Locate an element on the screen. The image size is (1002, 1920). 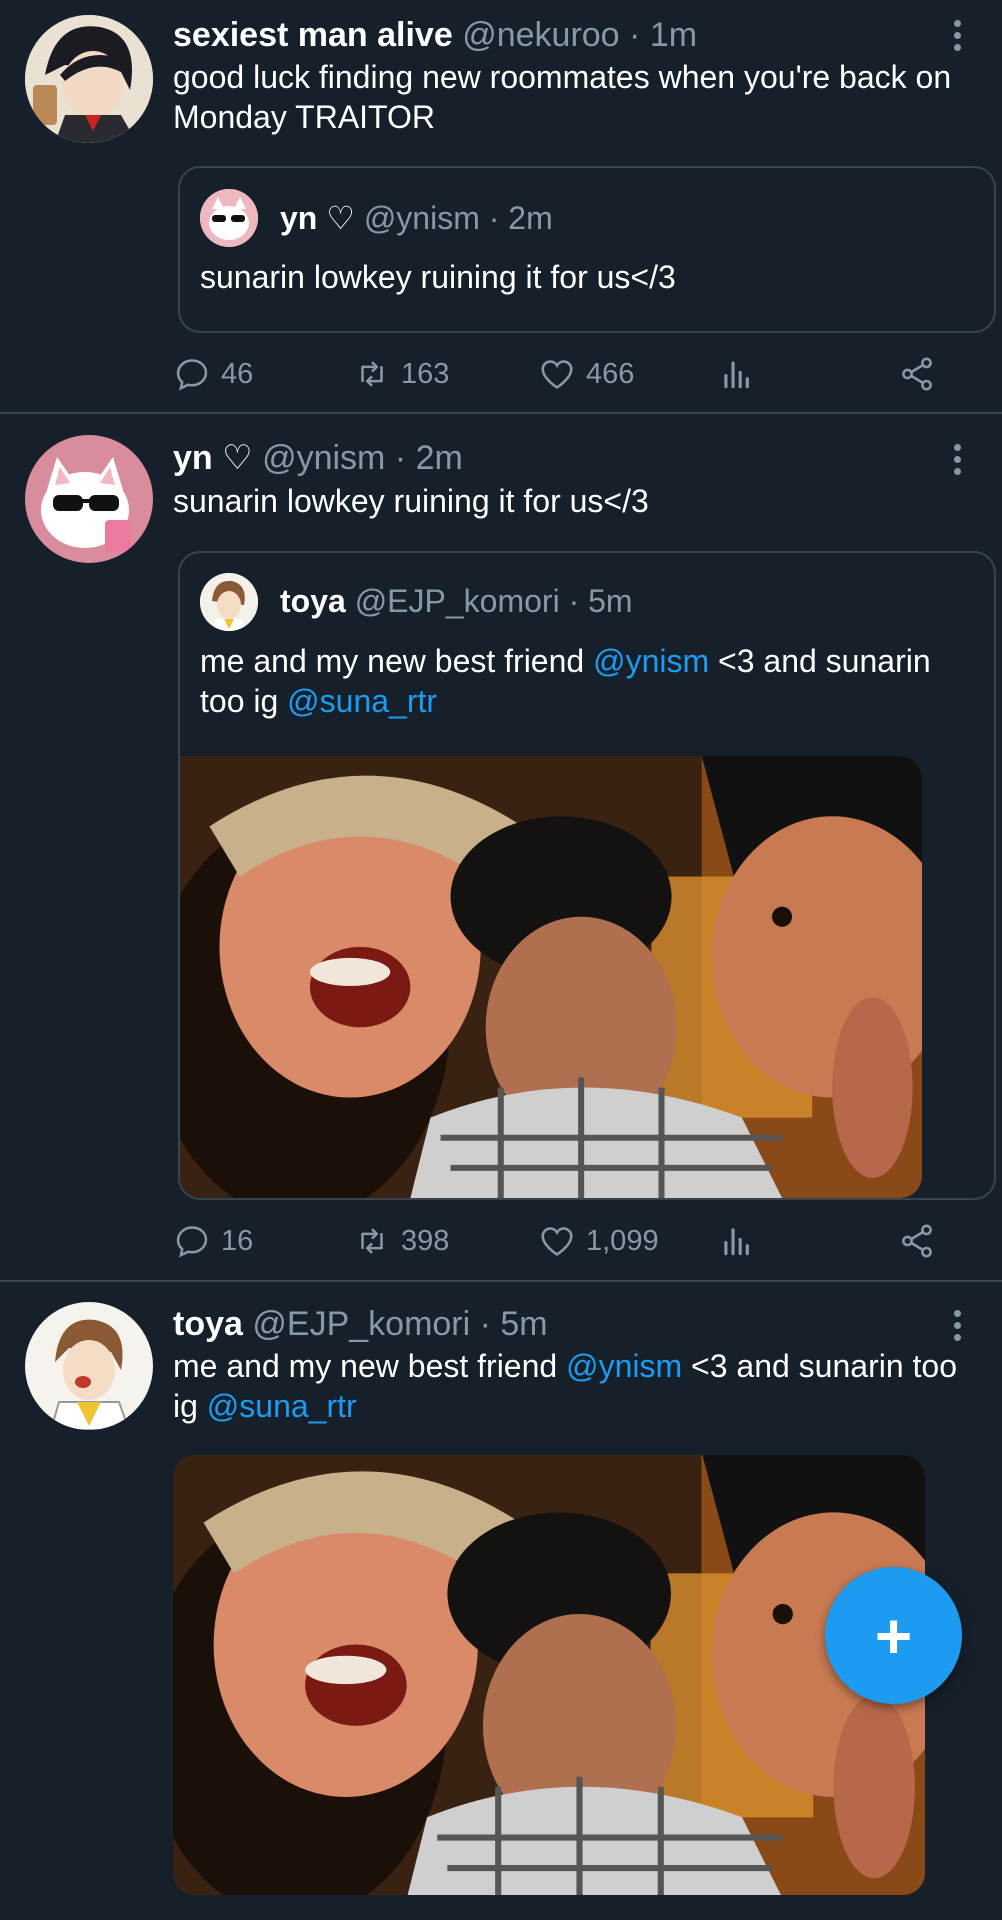
reply-button: 16 is located at coordinates (213, 1241).